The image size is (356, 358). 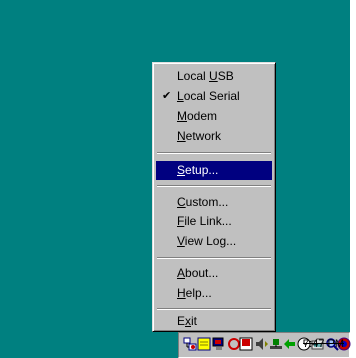 I want to click on menu-item-label: Modem, so click(x=197, y=116).